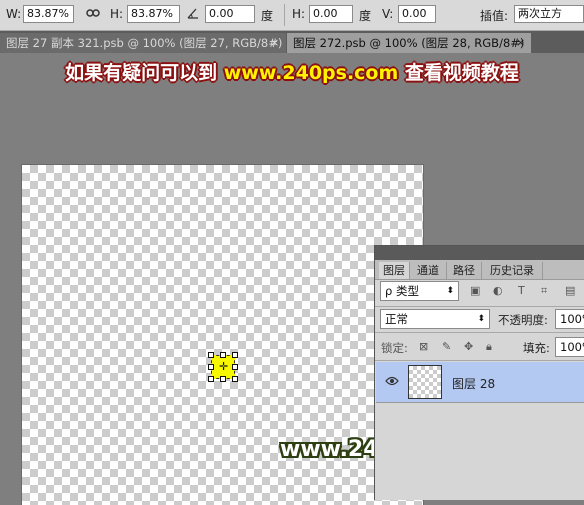 This screenshot has height=505, width=584. Describe the element at coordinates (544, 291) in the screenshot. I see `shape-filter-icon: ⌗` at that location.